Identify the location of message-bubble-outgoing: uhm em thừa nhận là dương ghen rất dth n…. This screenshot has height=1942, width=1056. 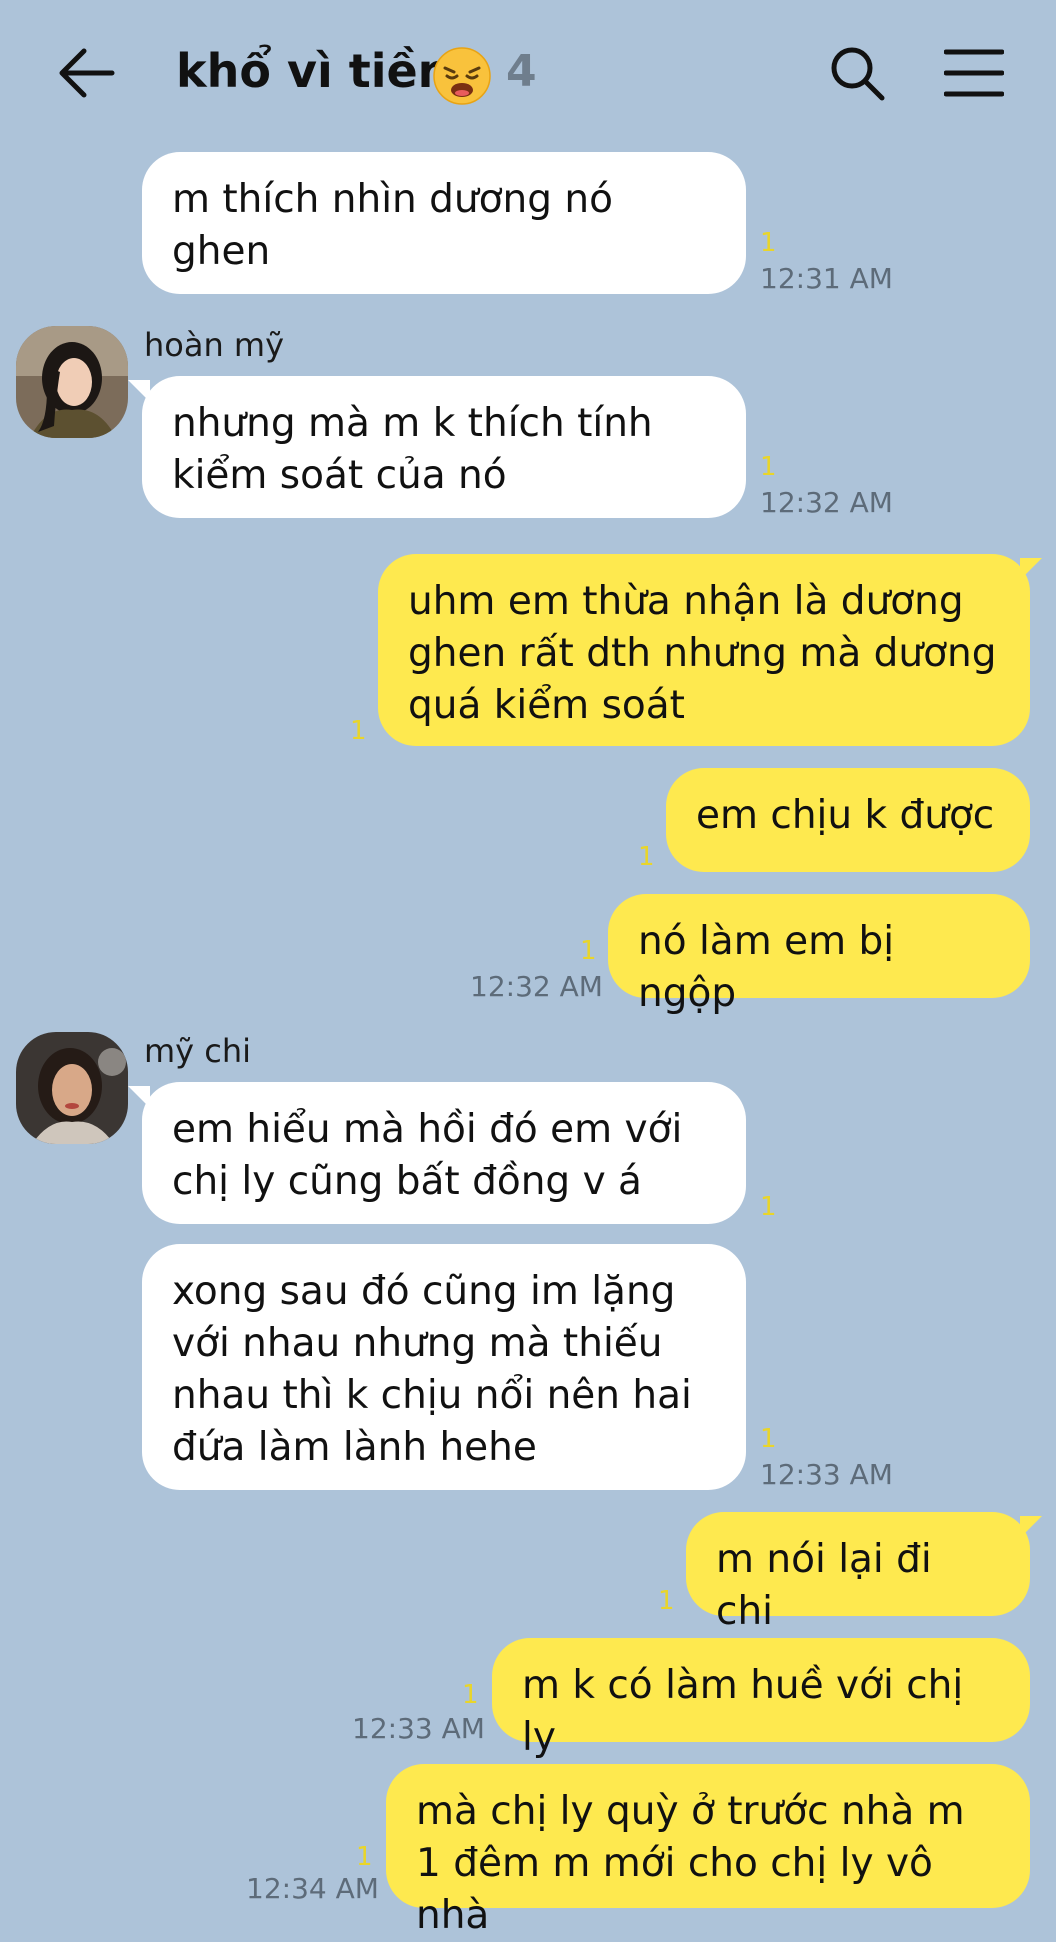
(710, 650).